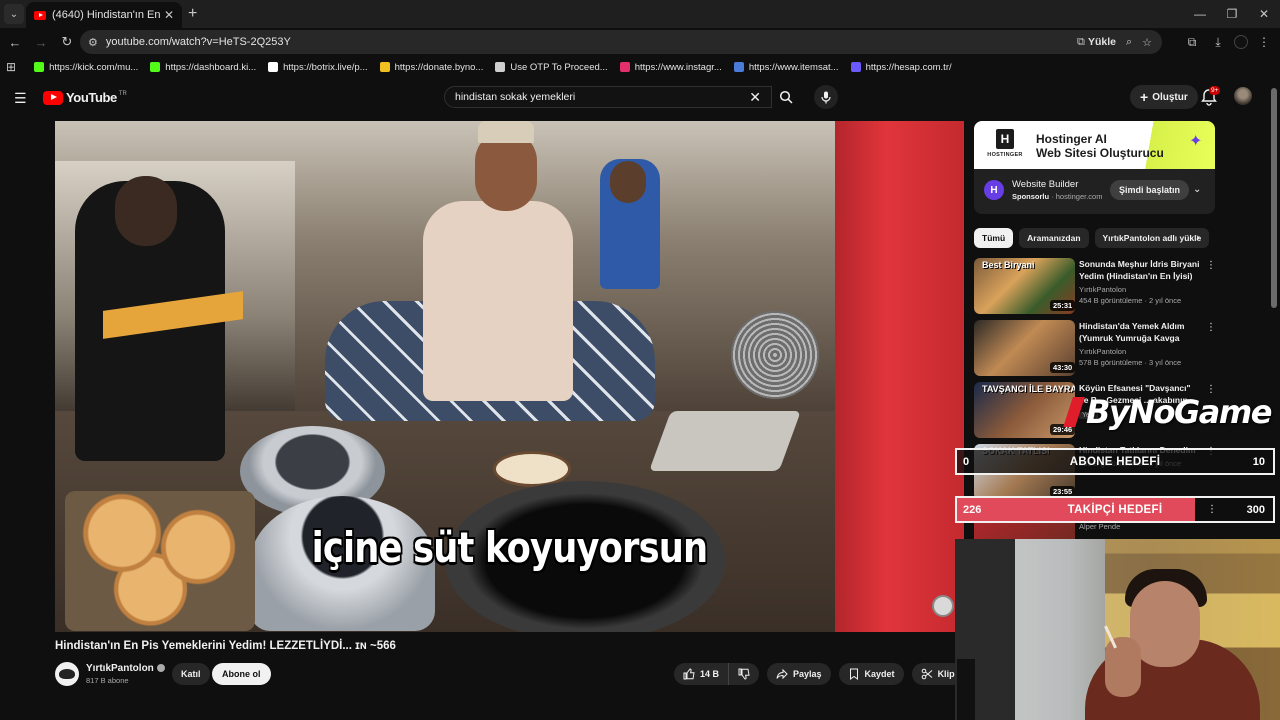 The width and height of the screenshot is (1280, 720). Describe the element at coordinates (1079, 196) in the screenshot. I see `ad-domain: hostinger.com` at that location.